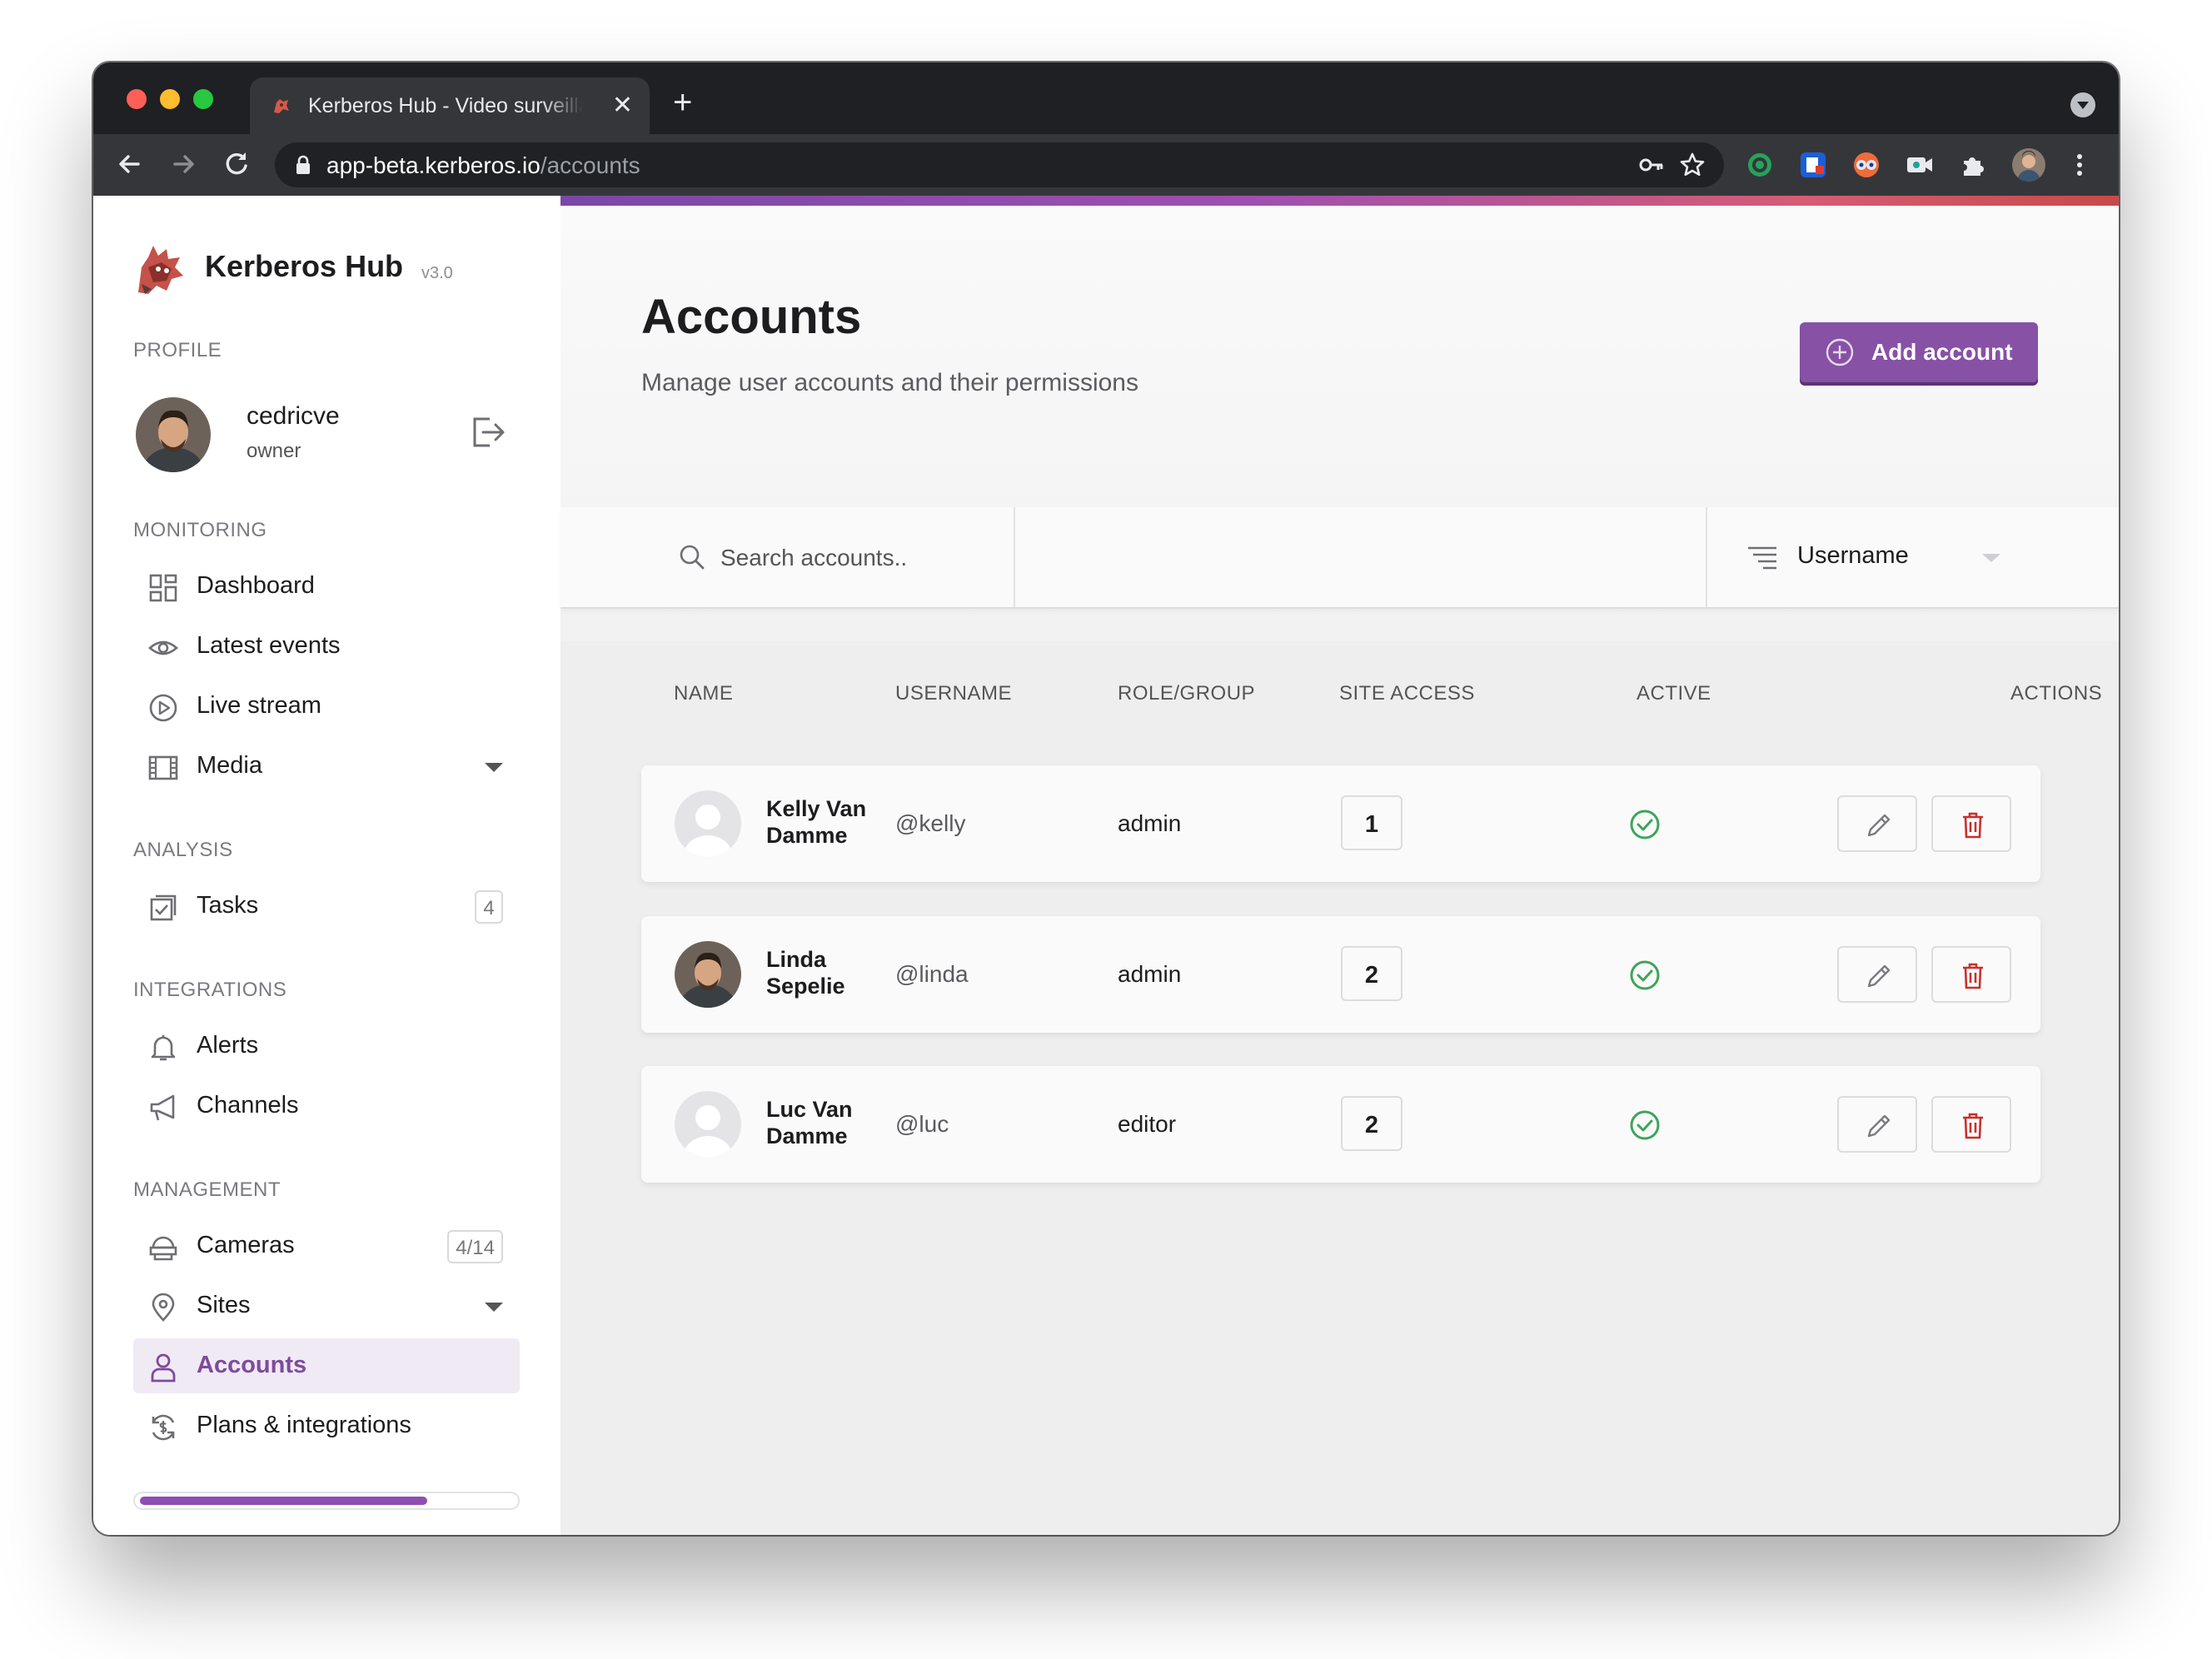 This screenshot has width=2212, height=1659. What do you see at coordinates (954, 693) in the screenshot?
I see `column-header-username: USERNAME` at bounding box center [954, 693].